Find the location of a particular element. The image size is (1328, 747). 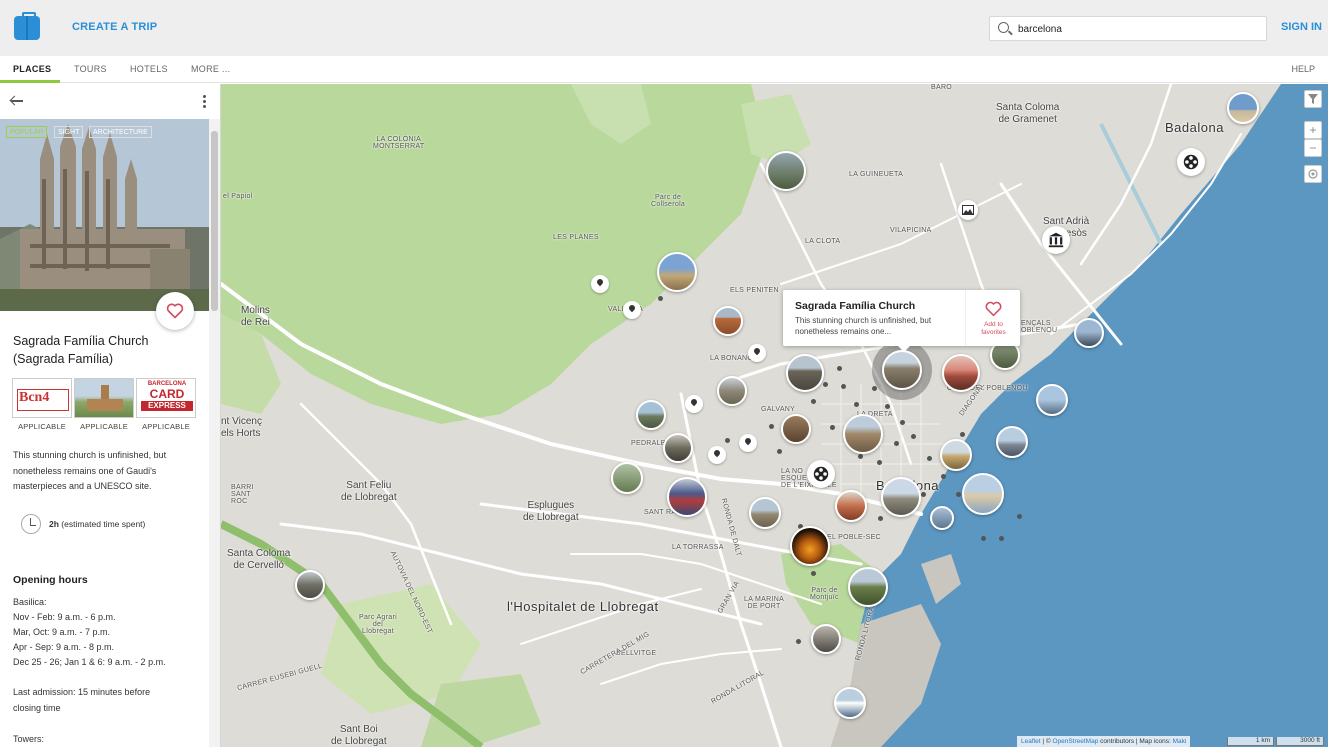

tab-places: PLACES is located at coordinates (32, 69).